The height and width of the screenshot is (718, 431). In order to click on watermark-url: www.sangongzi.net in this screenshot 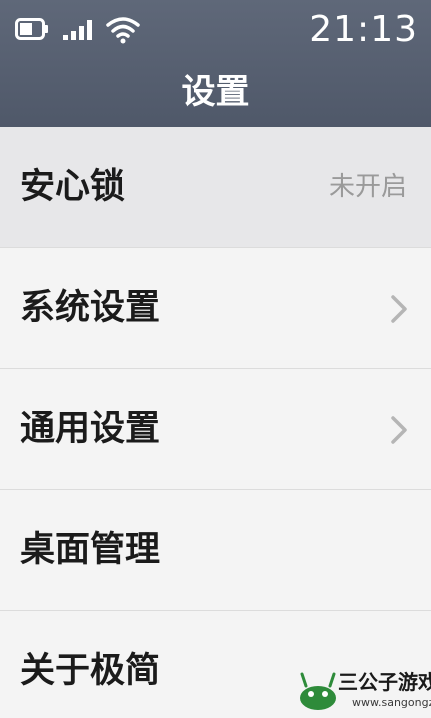, I will do `click(391, 702)`.